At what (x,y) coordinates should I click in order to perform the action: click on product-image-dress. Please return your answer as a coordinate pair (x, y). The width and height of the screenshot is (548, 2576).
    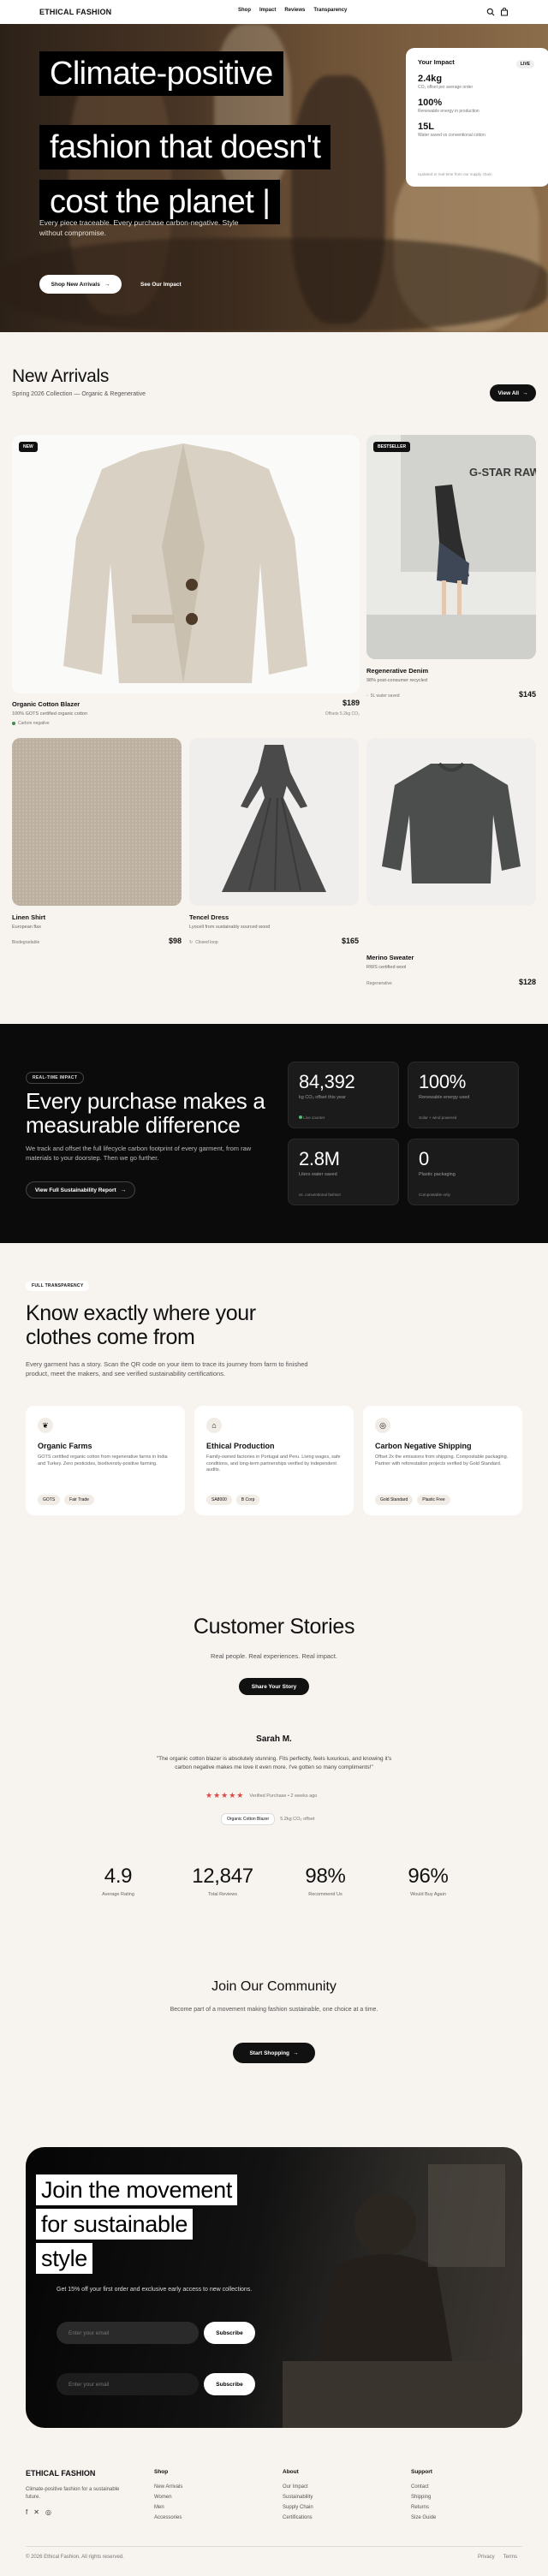
    Looking at the image, I should click on (274, 822).